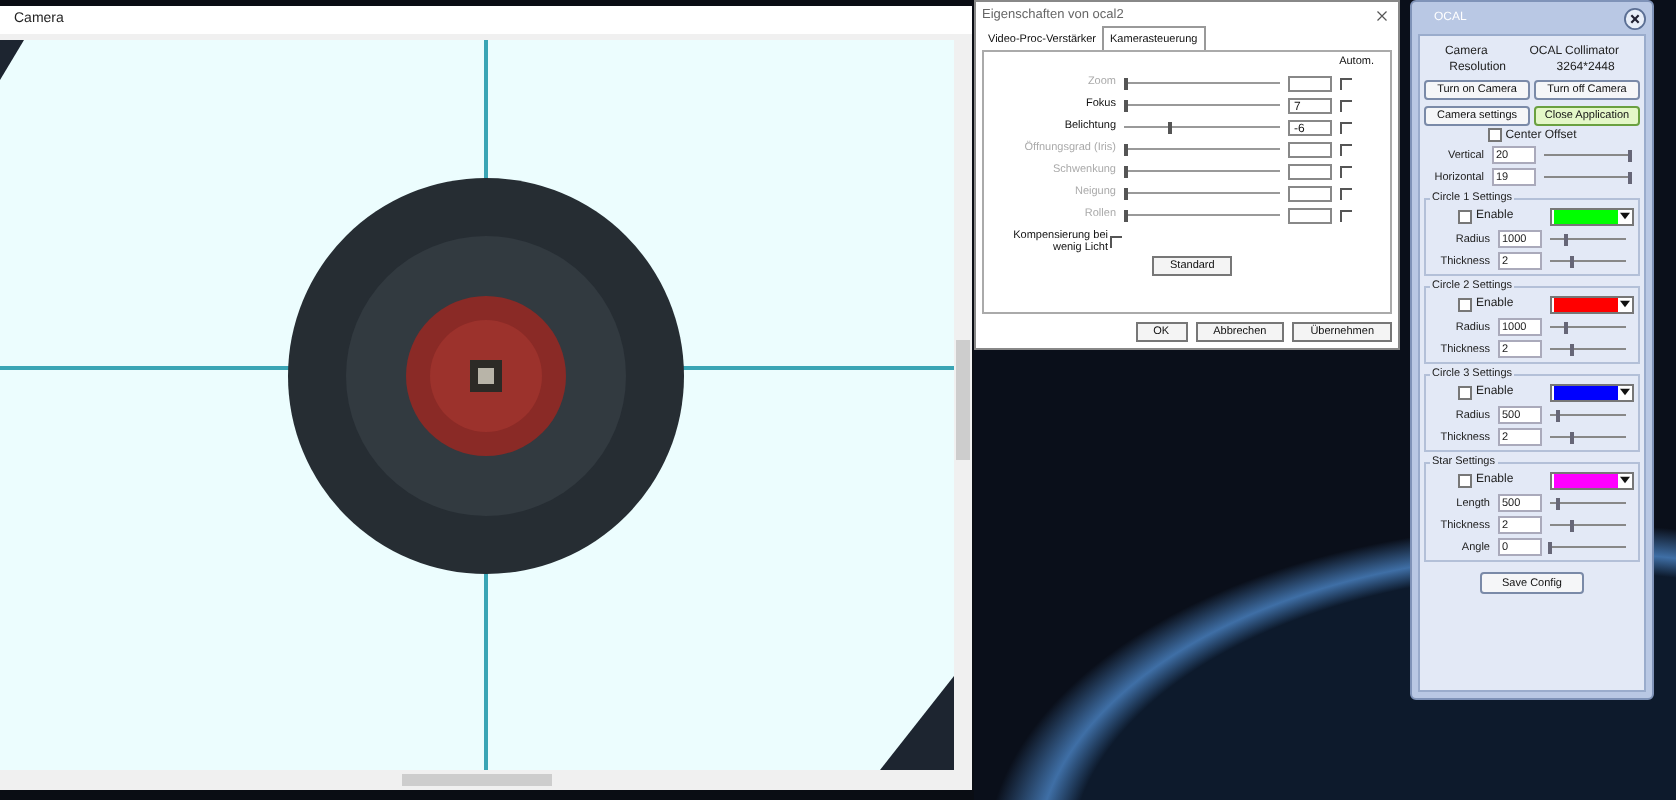 This screenshot has width=1676, height=800. Describe the element at coordinates (1116, 242) in the screenshot. I see `low-light-checkbox` at that location.